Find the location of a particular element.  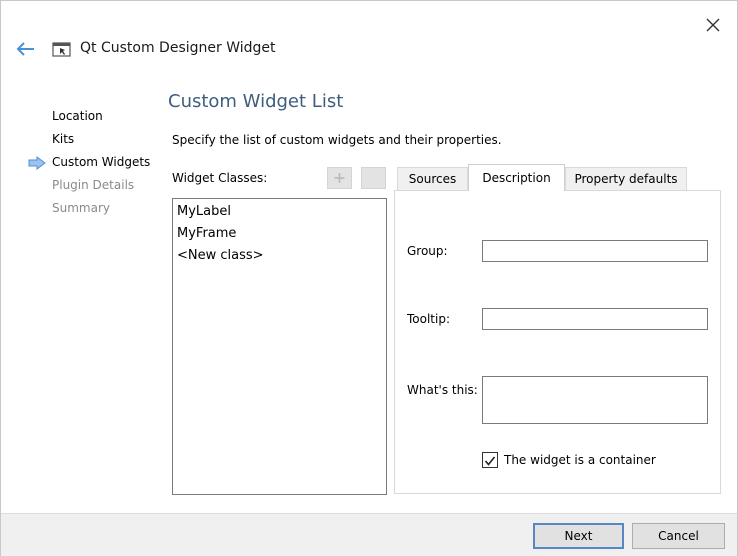

current-step-arrow-icon is located at coordinates (37, 162).